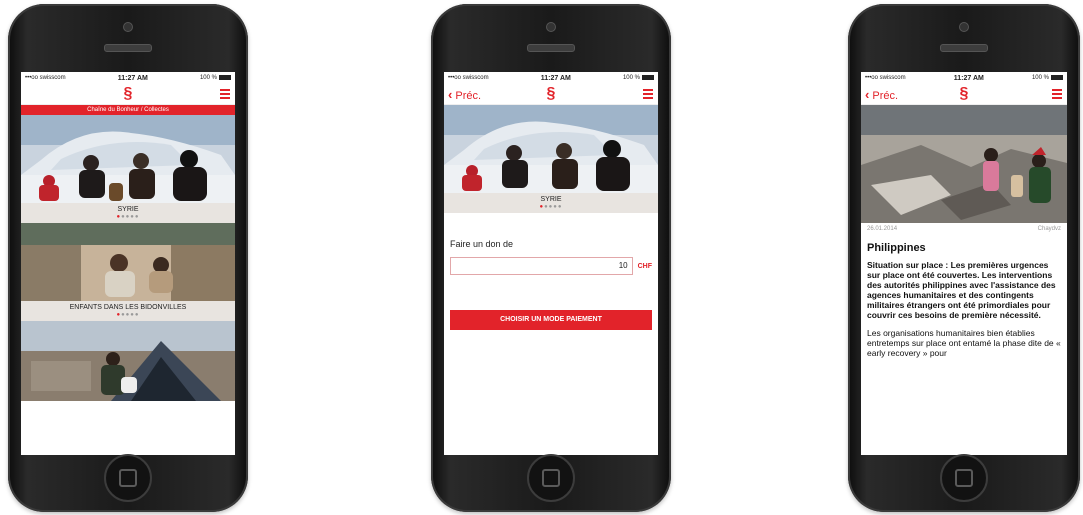 The width and height of the screenshot is (1083, 515). I want to click on donation-amount-input: 10, so click(541, 266).